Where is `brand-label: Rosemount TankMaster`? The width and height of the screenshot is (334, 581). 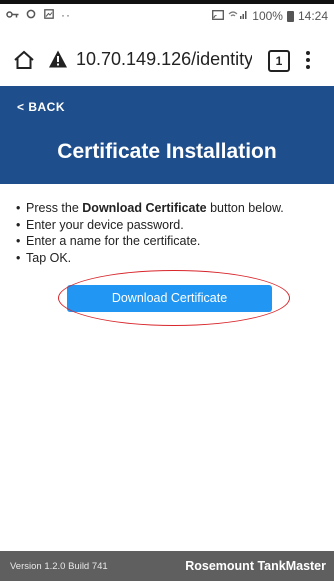 brand-label: Rosemount TankMaster is located at coordinates (255, 566).